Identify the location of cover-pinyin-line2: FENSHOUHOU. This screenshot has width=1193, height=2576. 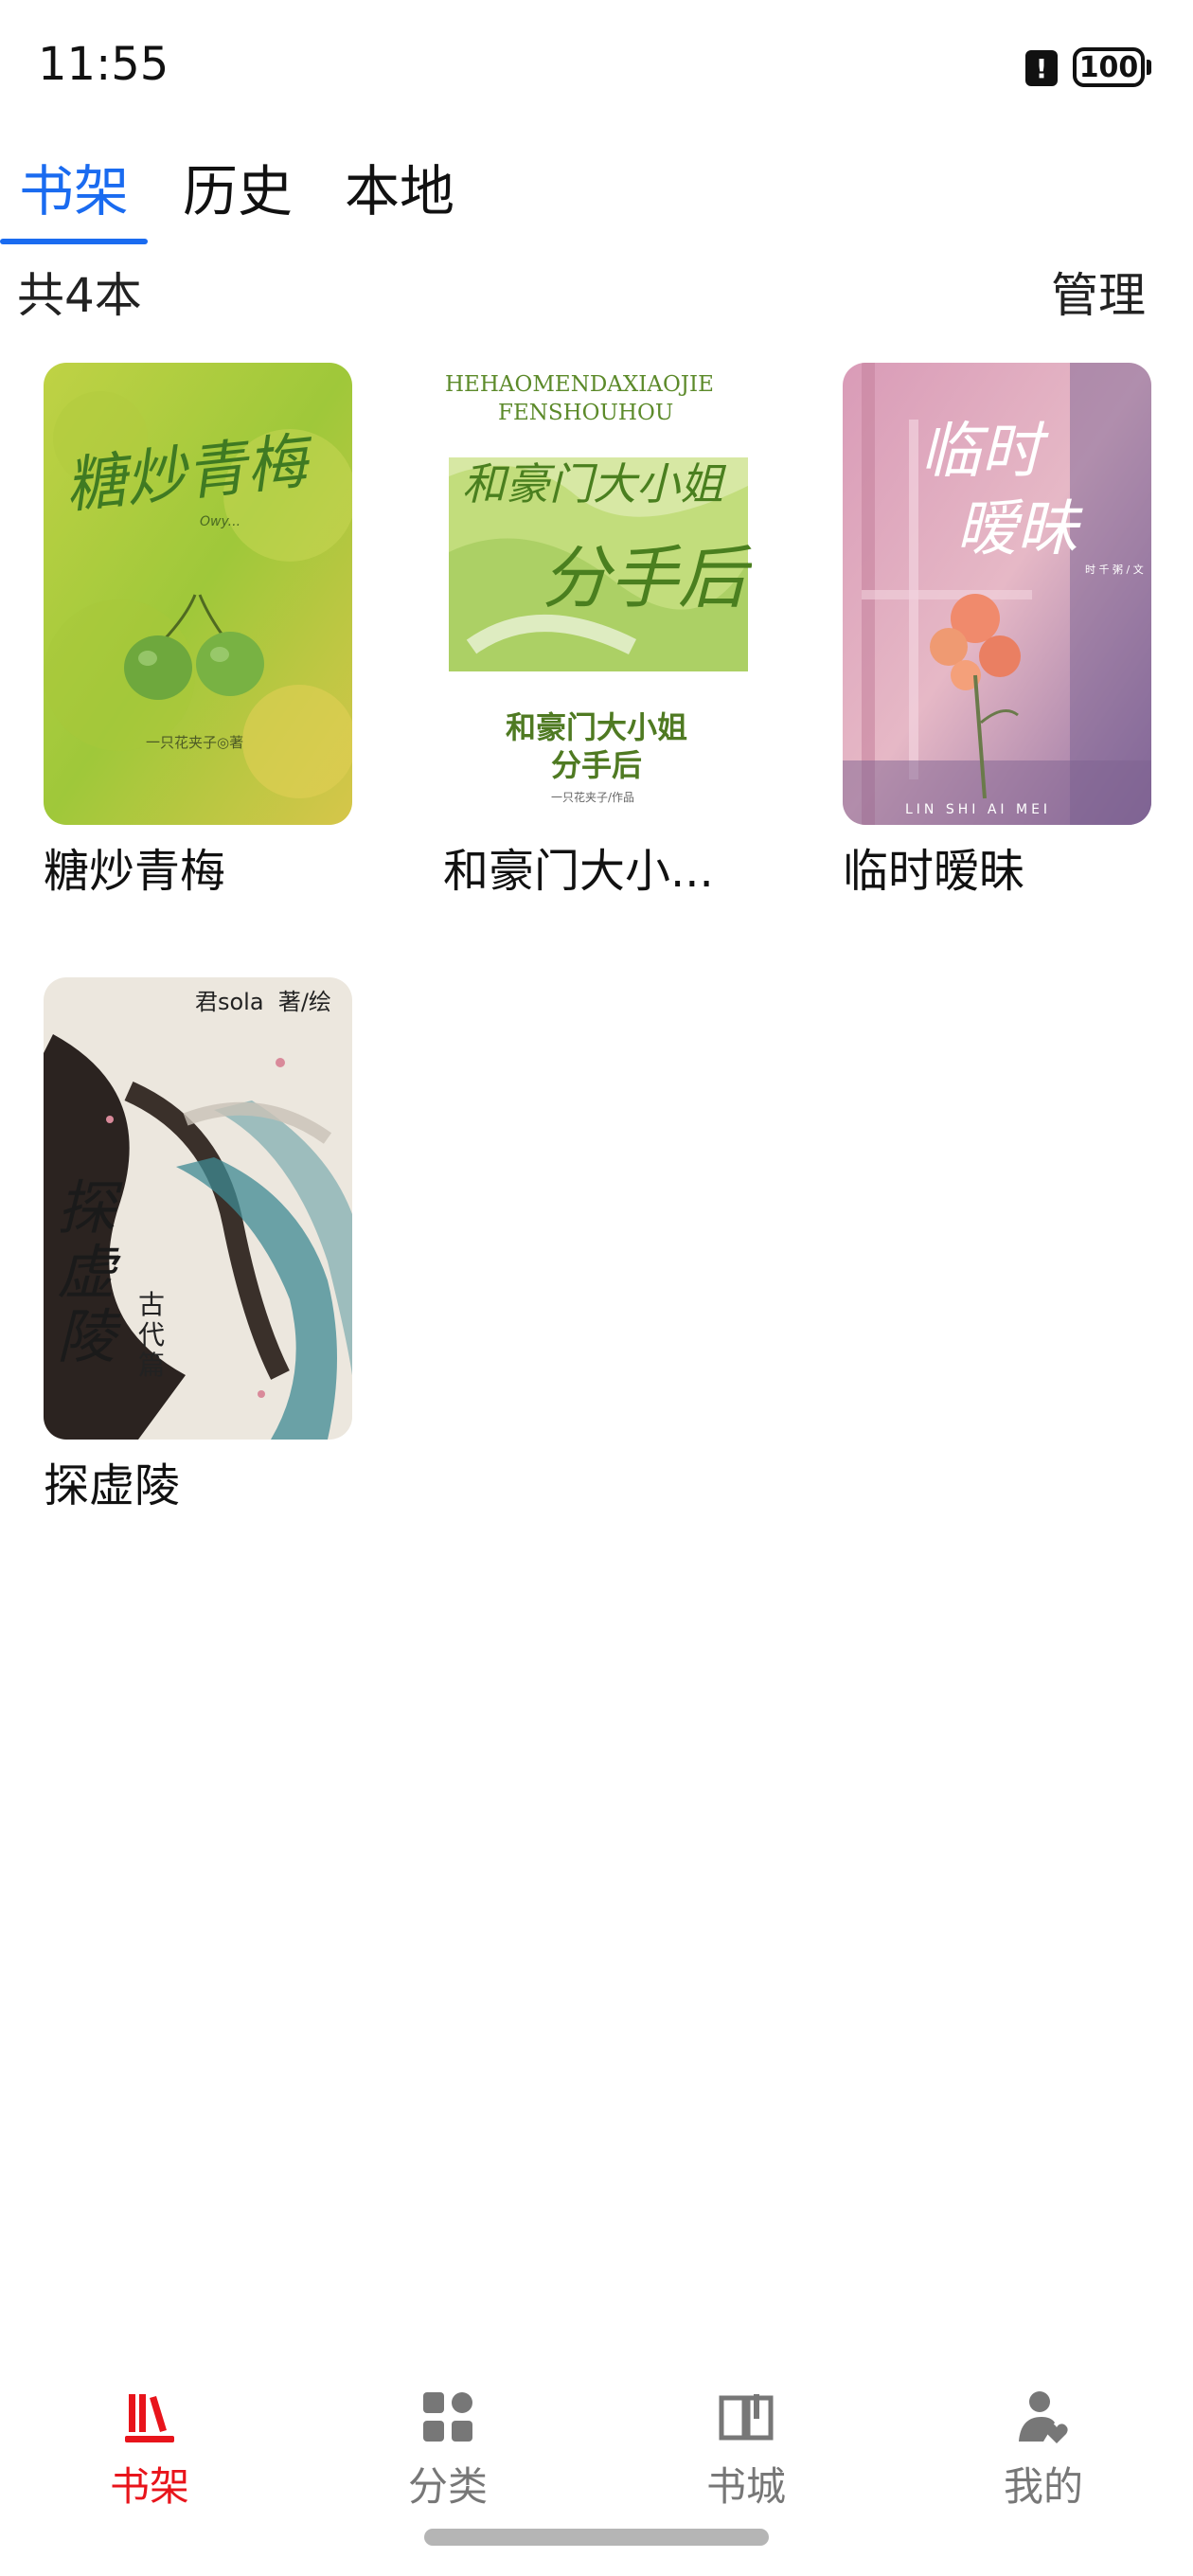
(586, 413).